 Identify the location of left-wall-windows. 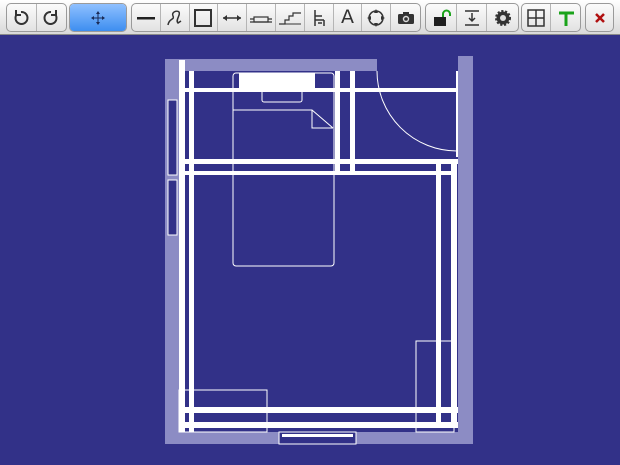
(172, 167).